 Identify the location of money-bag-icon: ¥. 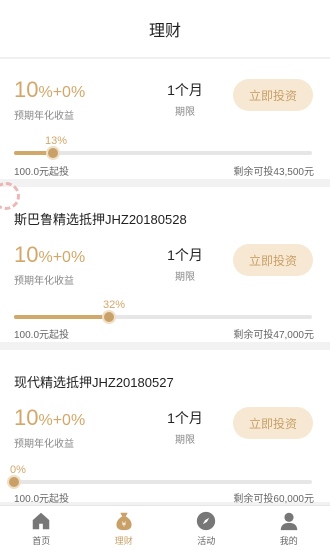
(124, 521).